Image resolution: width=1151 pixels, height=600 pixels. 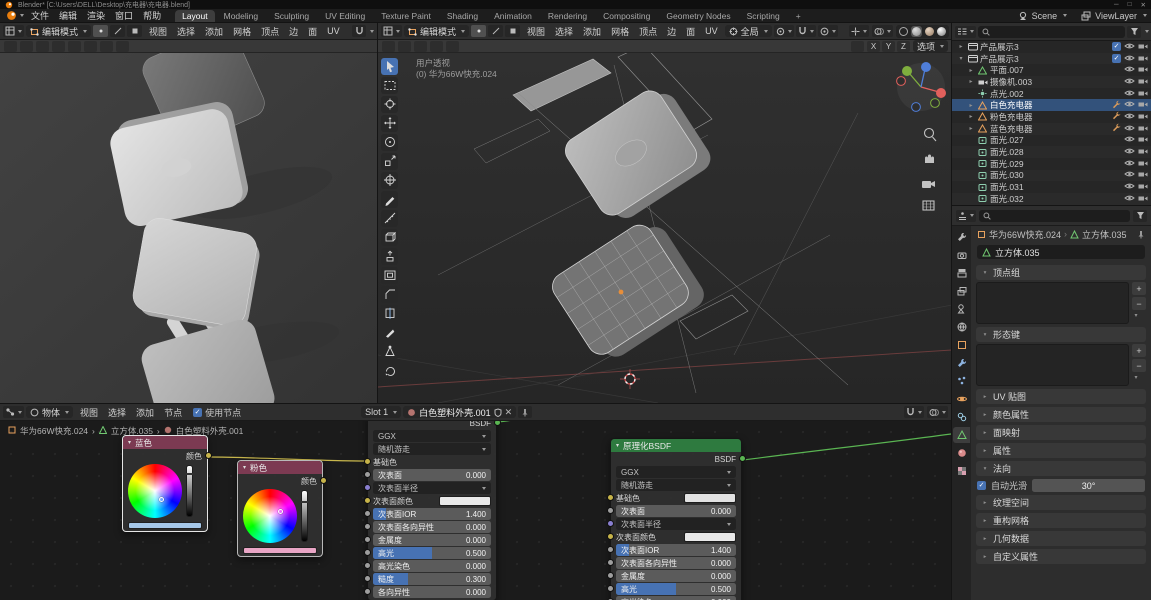 What do you see at coordinates (186, 31) in the screenshot?
I see `viewport-menu-item: 选择` at bounding box center [186, 31].